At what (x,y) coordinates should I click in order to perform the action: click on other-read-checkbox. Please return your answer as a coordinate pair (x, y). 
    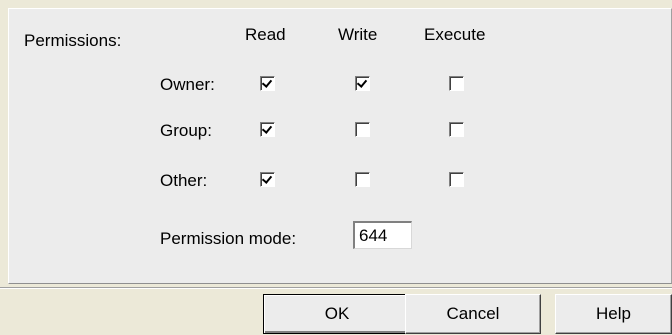
    Looking at the image, I should click on (267, 179).